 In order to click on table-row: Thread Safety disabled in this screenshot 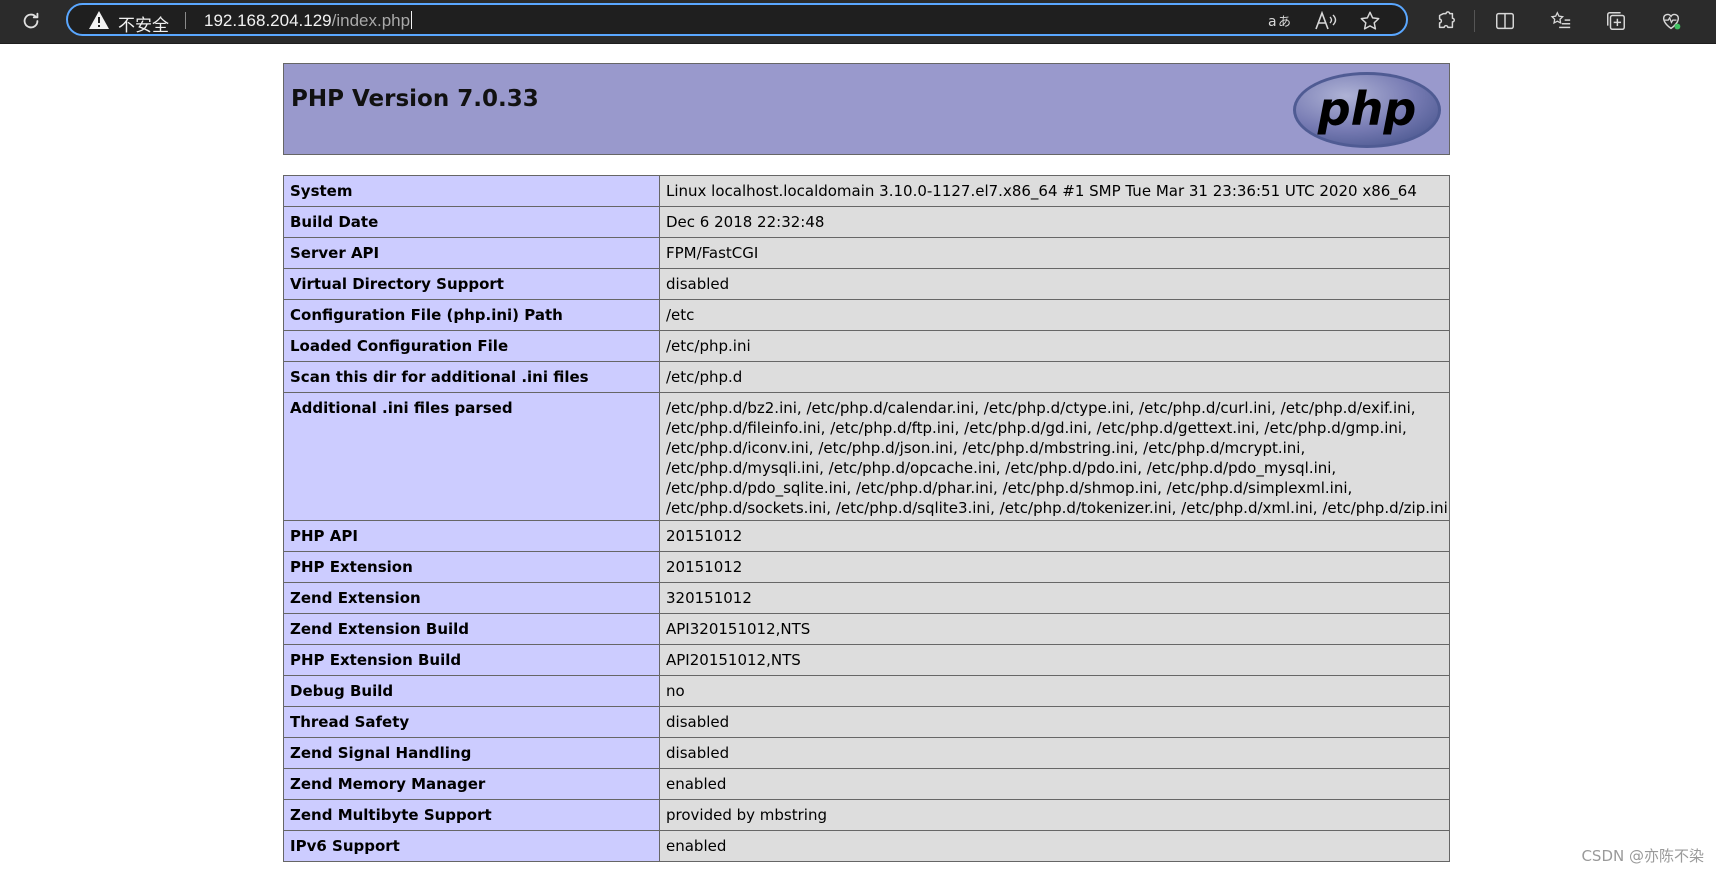, I will do `click(866, 722)`.